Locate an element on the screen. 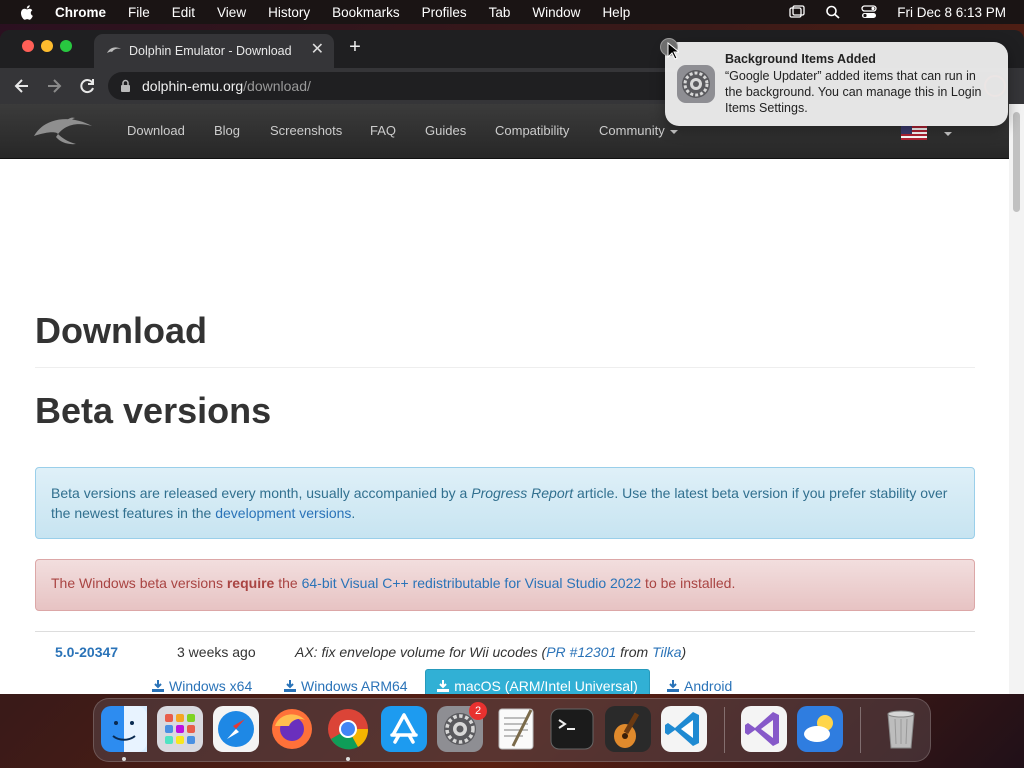 Image resolution: width=1024 pixels, height=768 pixels. menu-tab: Tab is located at coordinates (500, 12).